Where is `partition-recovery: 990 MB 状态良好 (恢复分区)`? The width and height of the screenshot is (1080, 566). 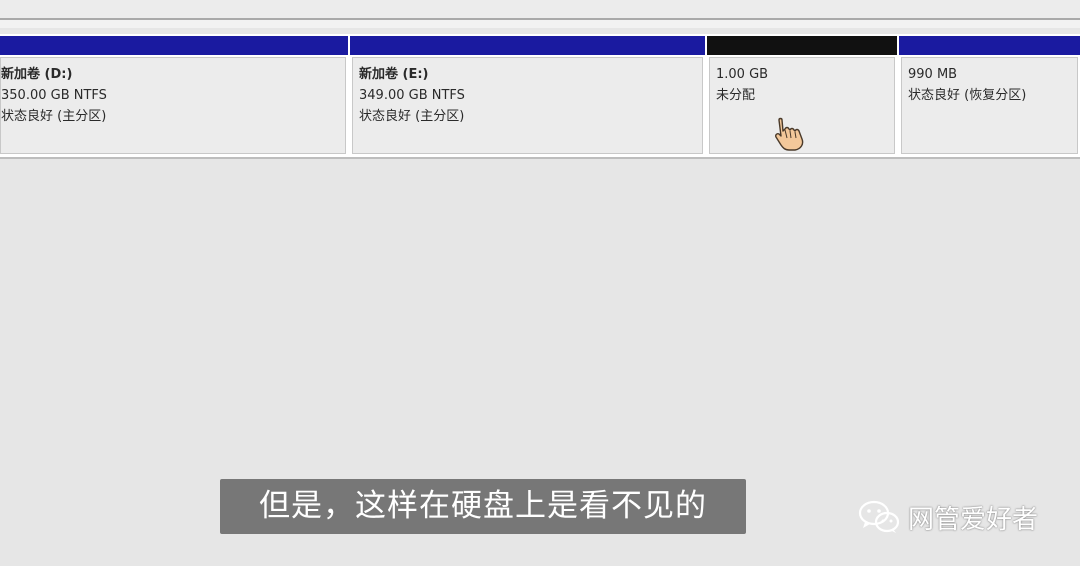 partition-recovery: 990 MB 状态良好 (恢复分区) is located at coordinates (989, 96).